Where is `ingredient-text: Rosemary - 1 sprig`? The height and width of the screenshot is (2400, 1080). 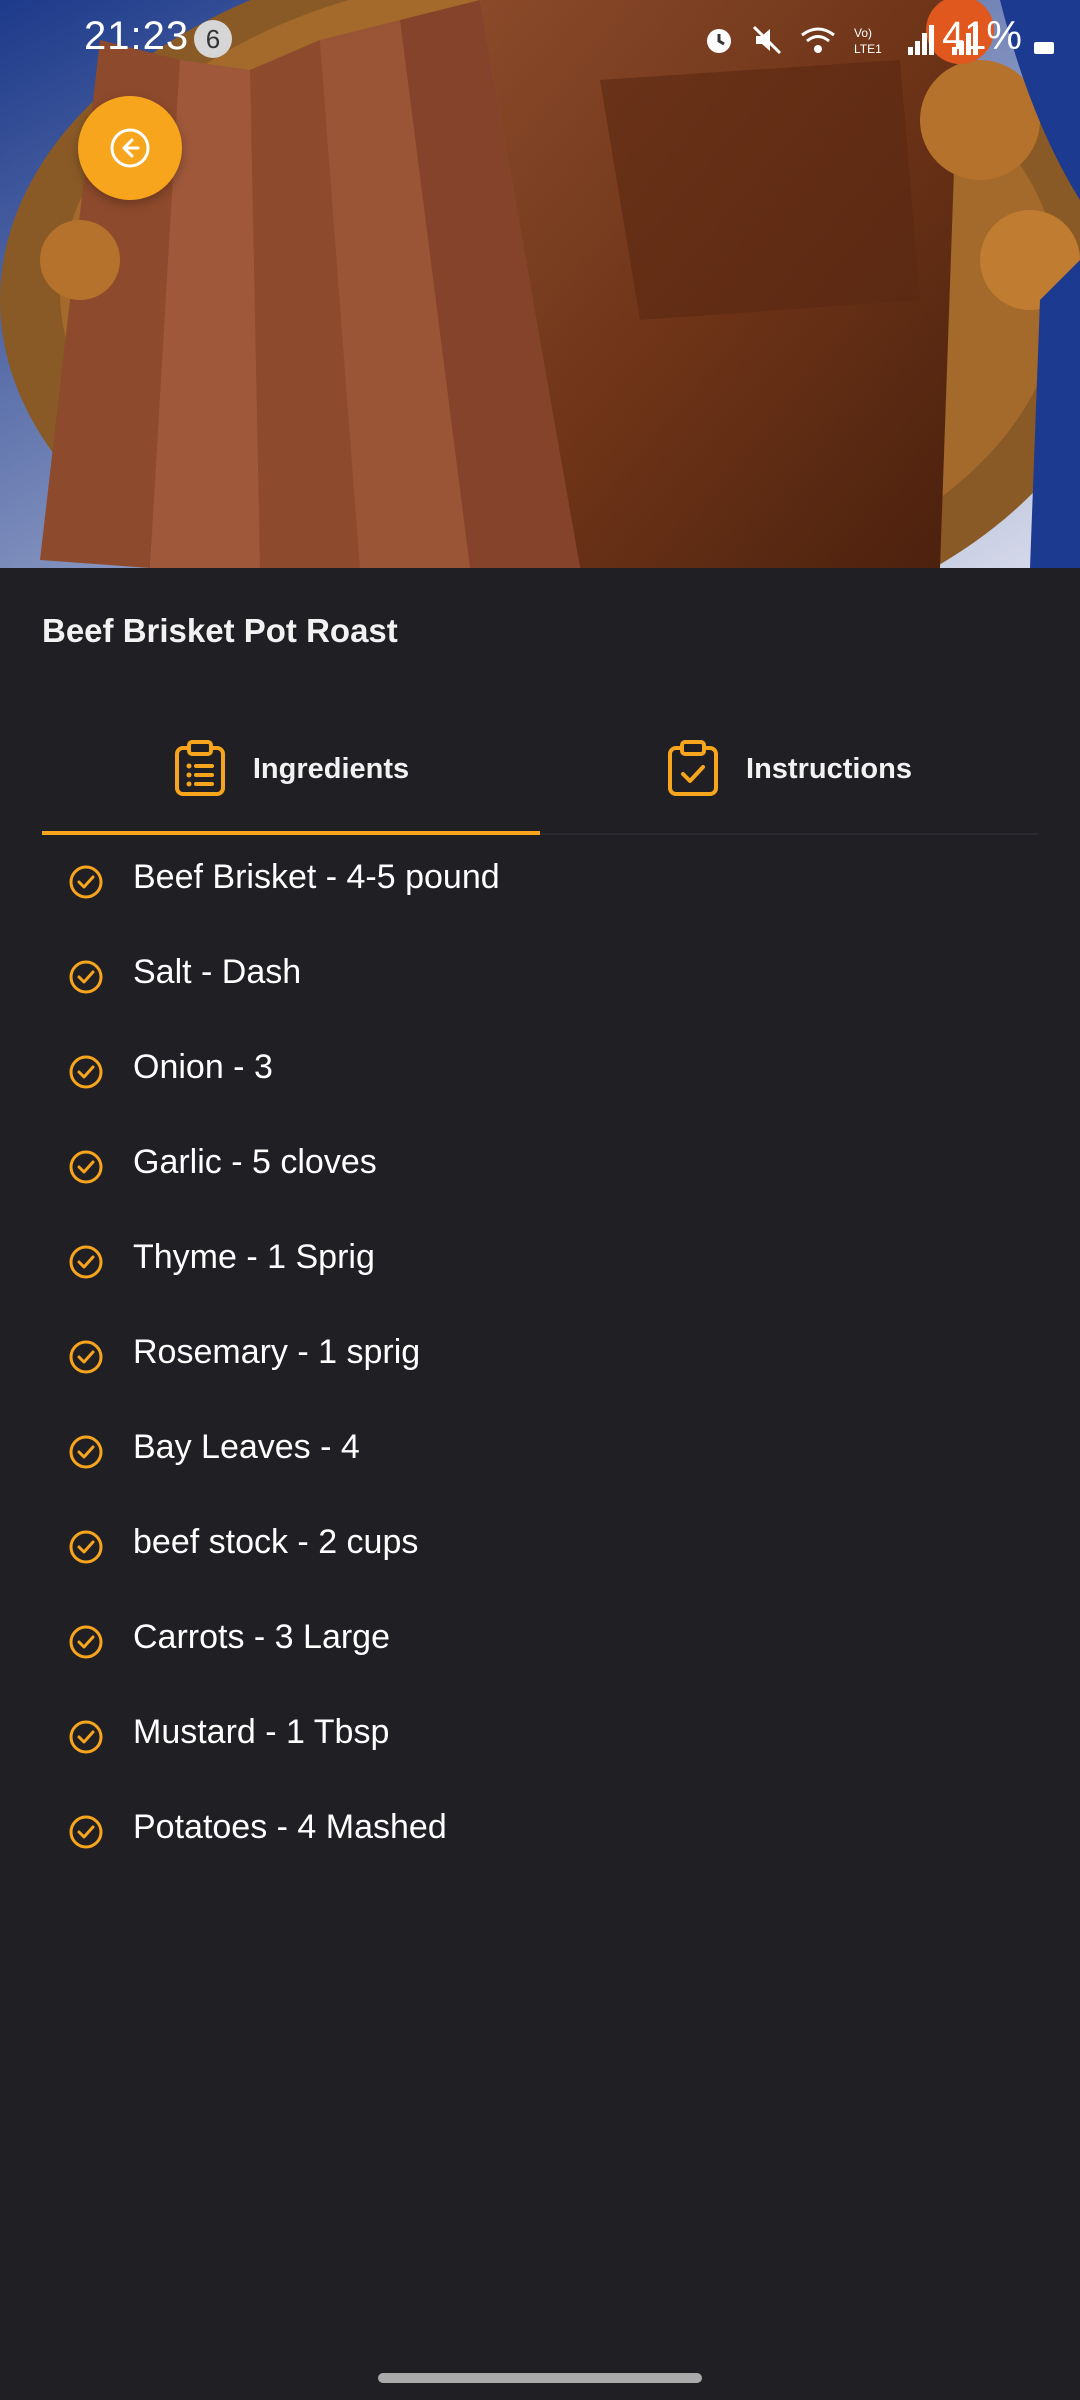 ingredient-text: Rosemary - 1 sprig is located at coordinates (277, 1352).